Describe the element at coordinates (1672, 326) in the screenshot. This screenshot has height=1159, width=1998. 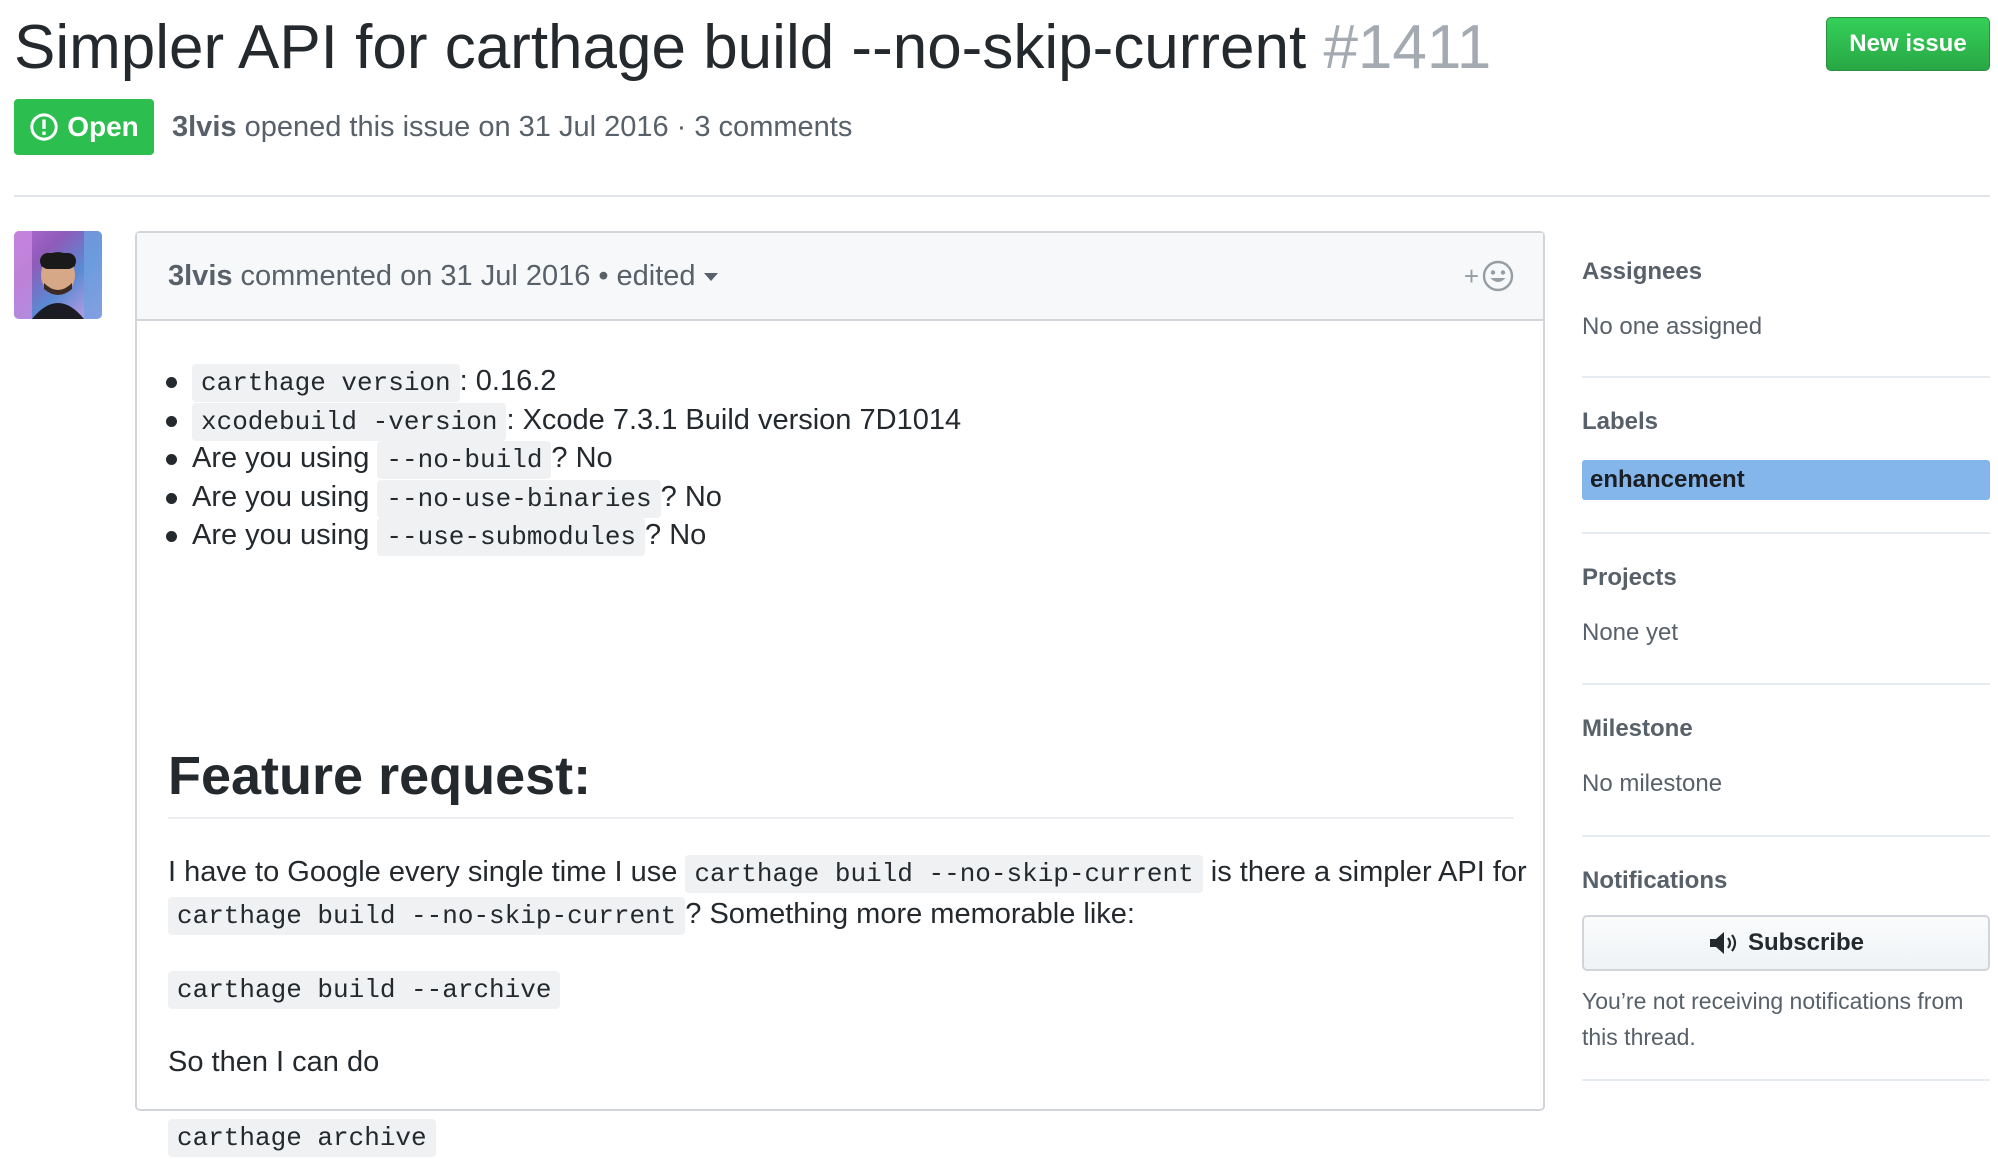
I see `assignees-value: No one assigned` at that location.